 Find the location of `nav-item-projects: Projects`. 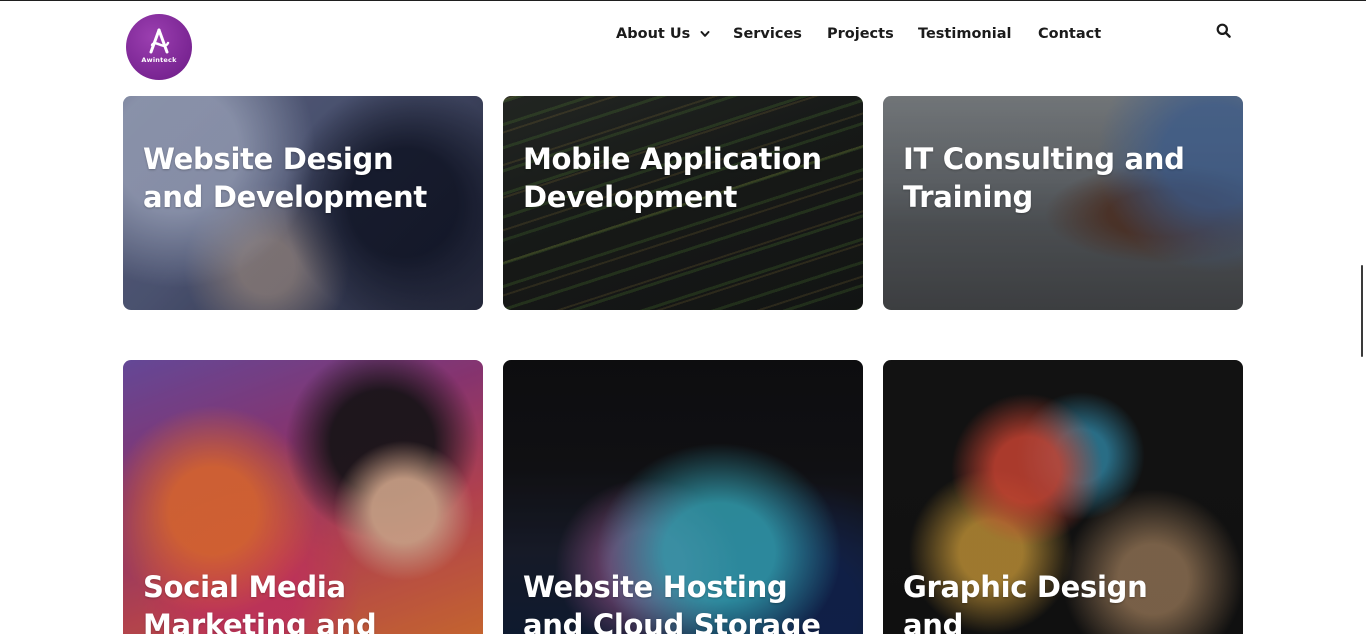

nav-item-projects: Projects is located at coordinates (860, 34).